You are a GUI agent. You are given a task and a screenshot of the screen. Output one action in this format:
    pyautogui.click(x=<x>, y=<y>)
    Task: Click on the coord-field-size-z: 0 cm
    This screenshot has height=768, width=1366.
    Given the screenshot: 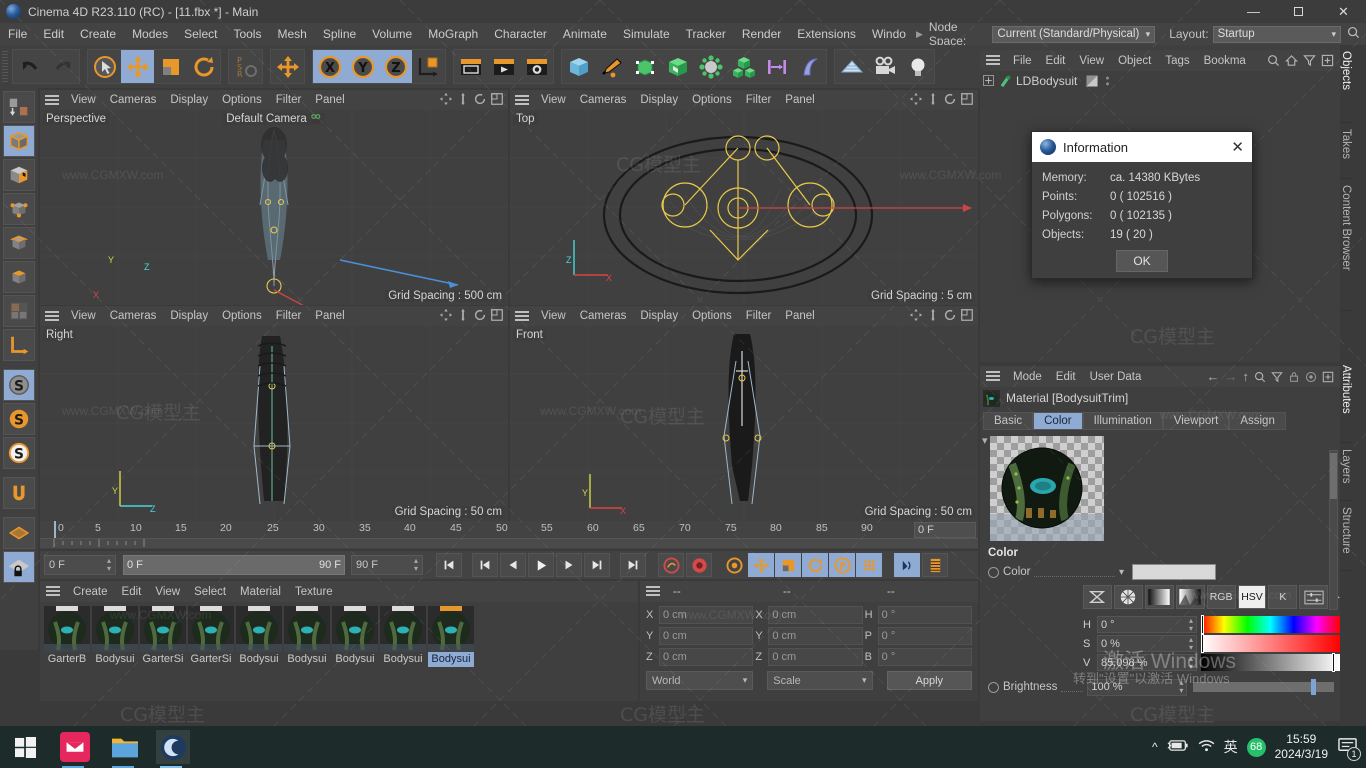 What is the action you would take?
    pyautogui.click(x=815, y=657)
    